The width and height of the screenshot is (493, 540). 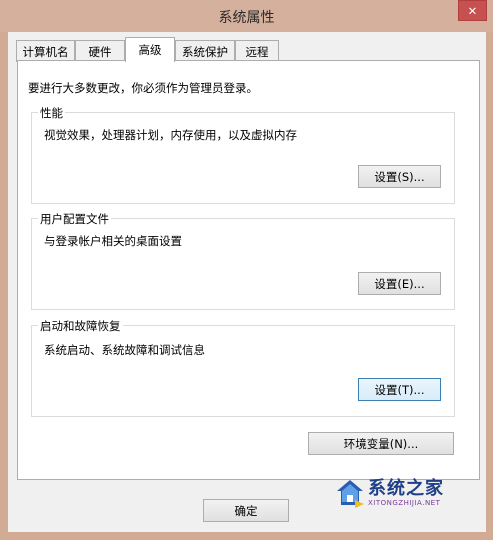 I want to click on window-title: 系统属性, so click(x=246, y=18).